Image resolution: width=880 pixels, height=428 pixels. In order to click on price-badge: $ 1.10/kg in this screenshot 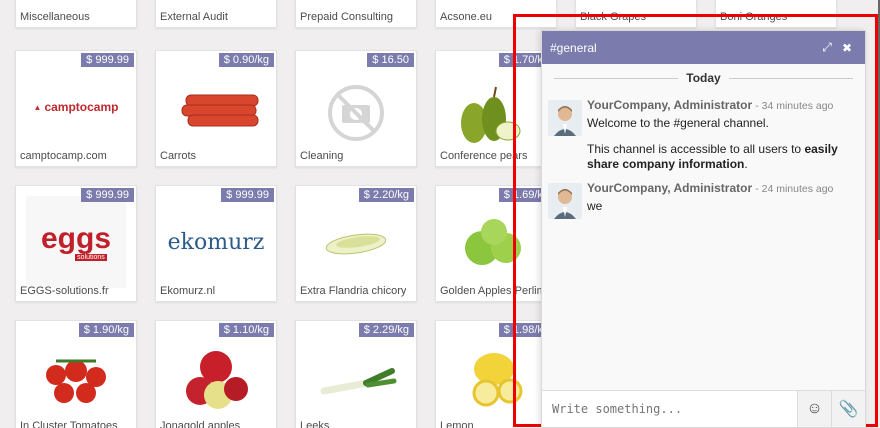, I will do `click(246, 330)`.